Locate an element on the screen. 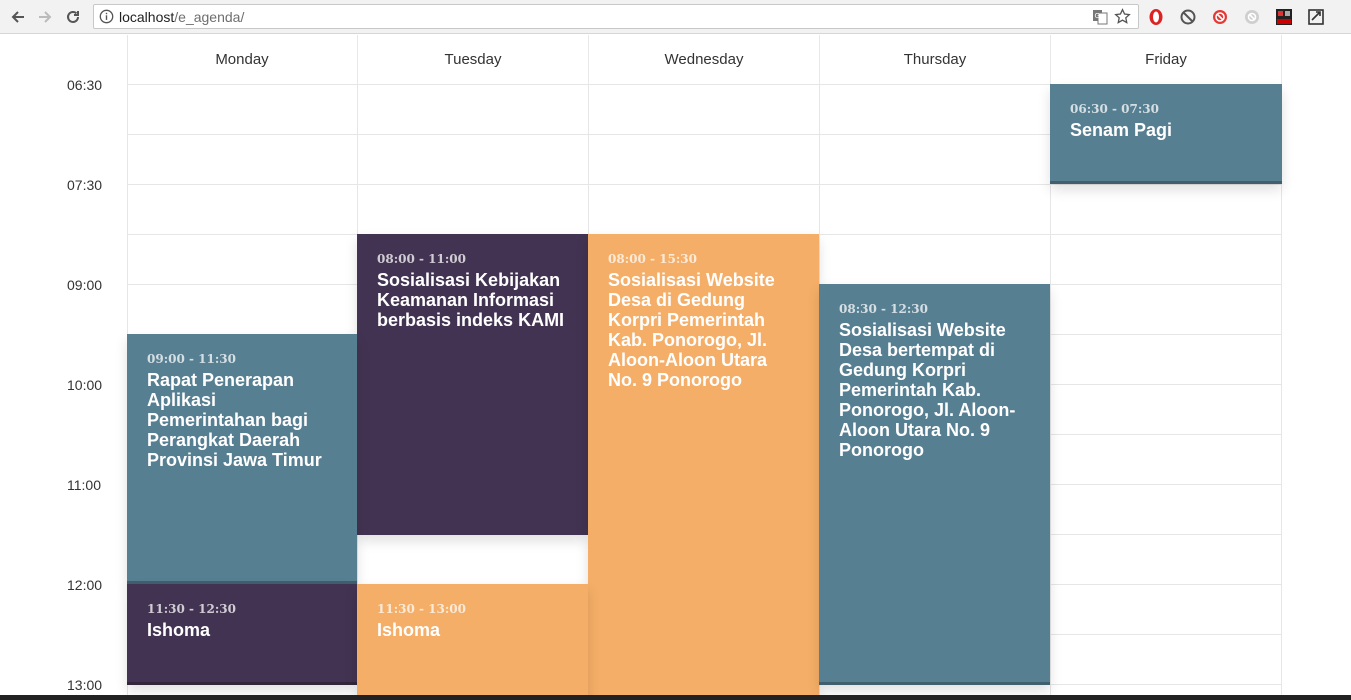 The image size is (1351, 700). time-label: 09:00 is located at coordinates (85, 285).